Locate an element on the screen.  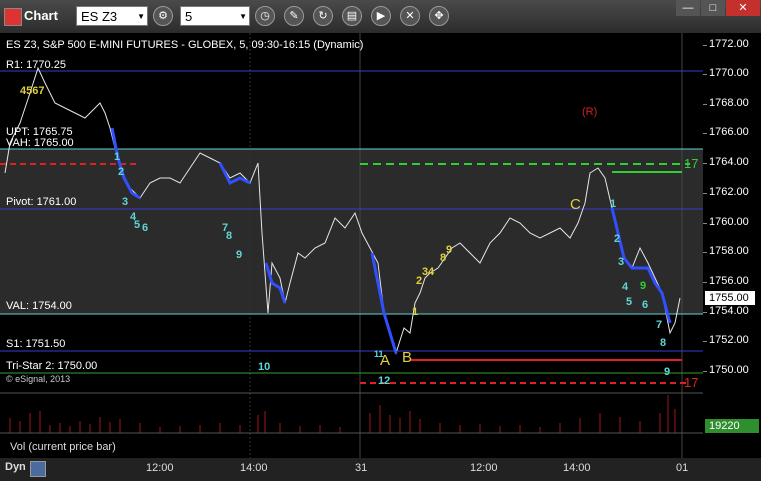
symbol-input: ES Z3 ▼ is located at coordinates (112, 16).